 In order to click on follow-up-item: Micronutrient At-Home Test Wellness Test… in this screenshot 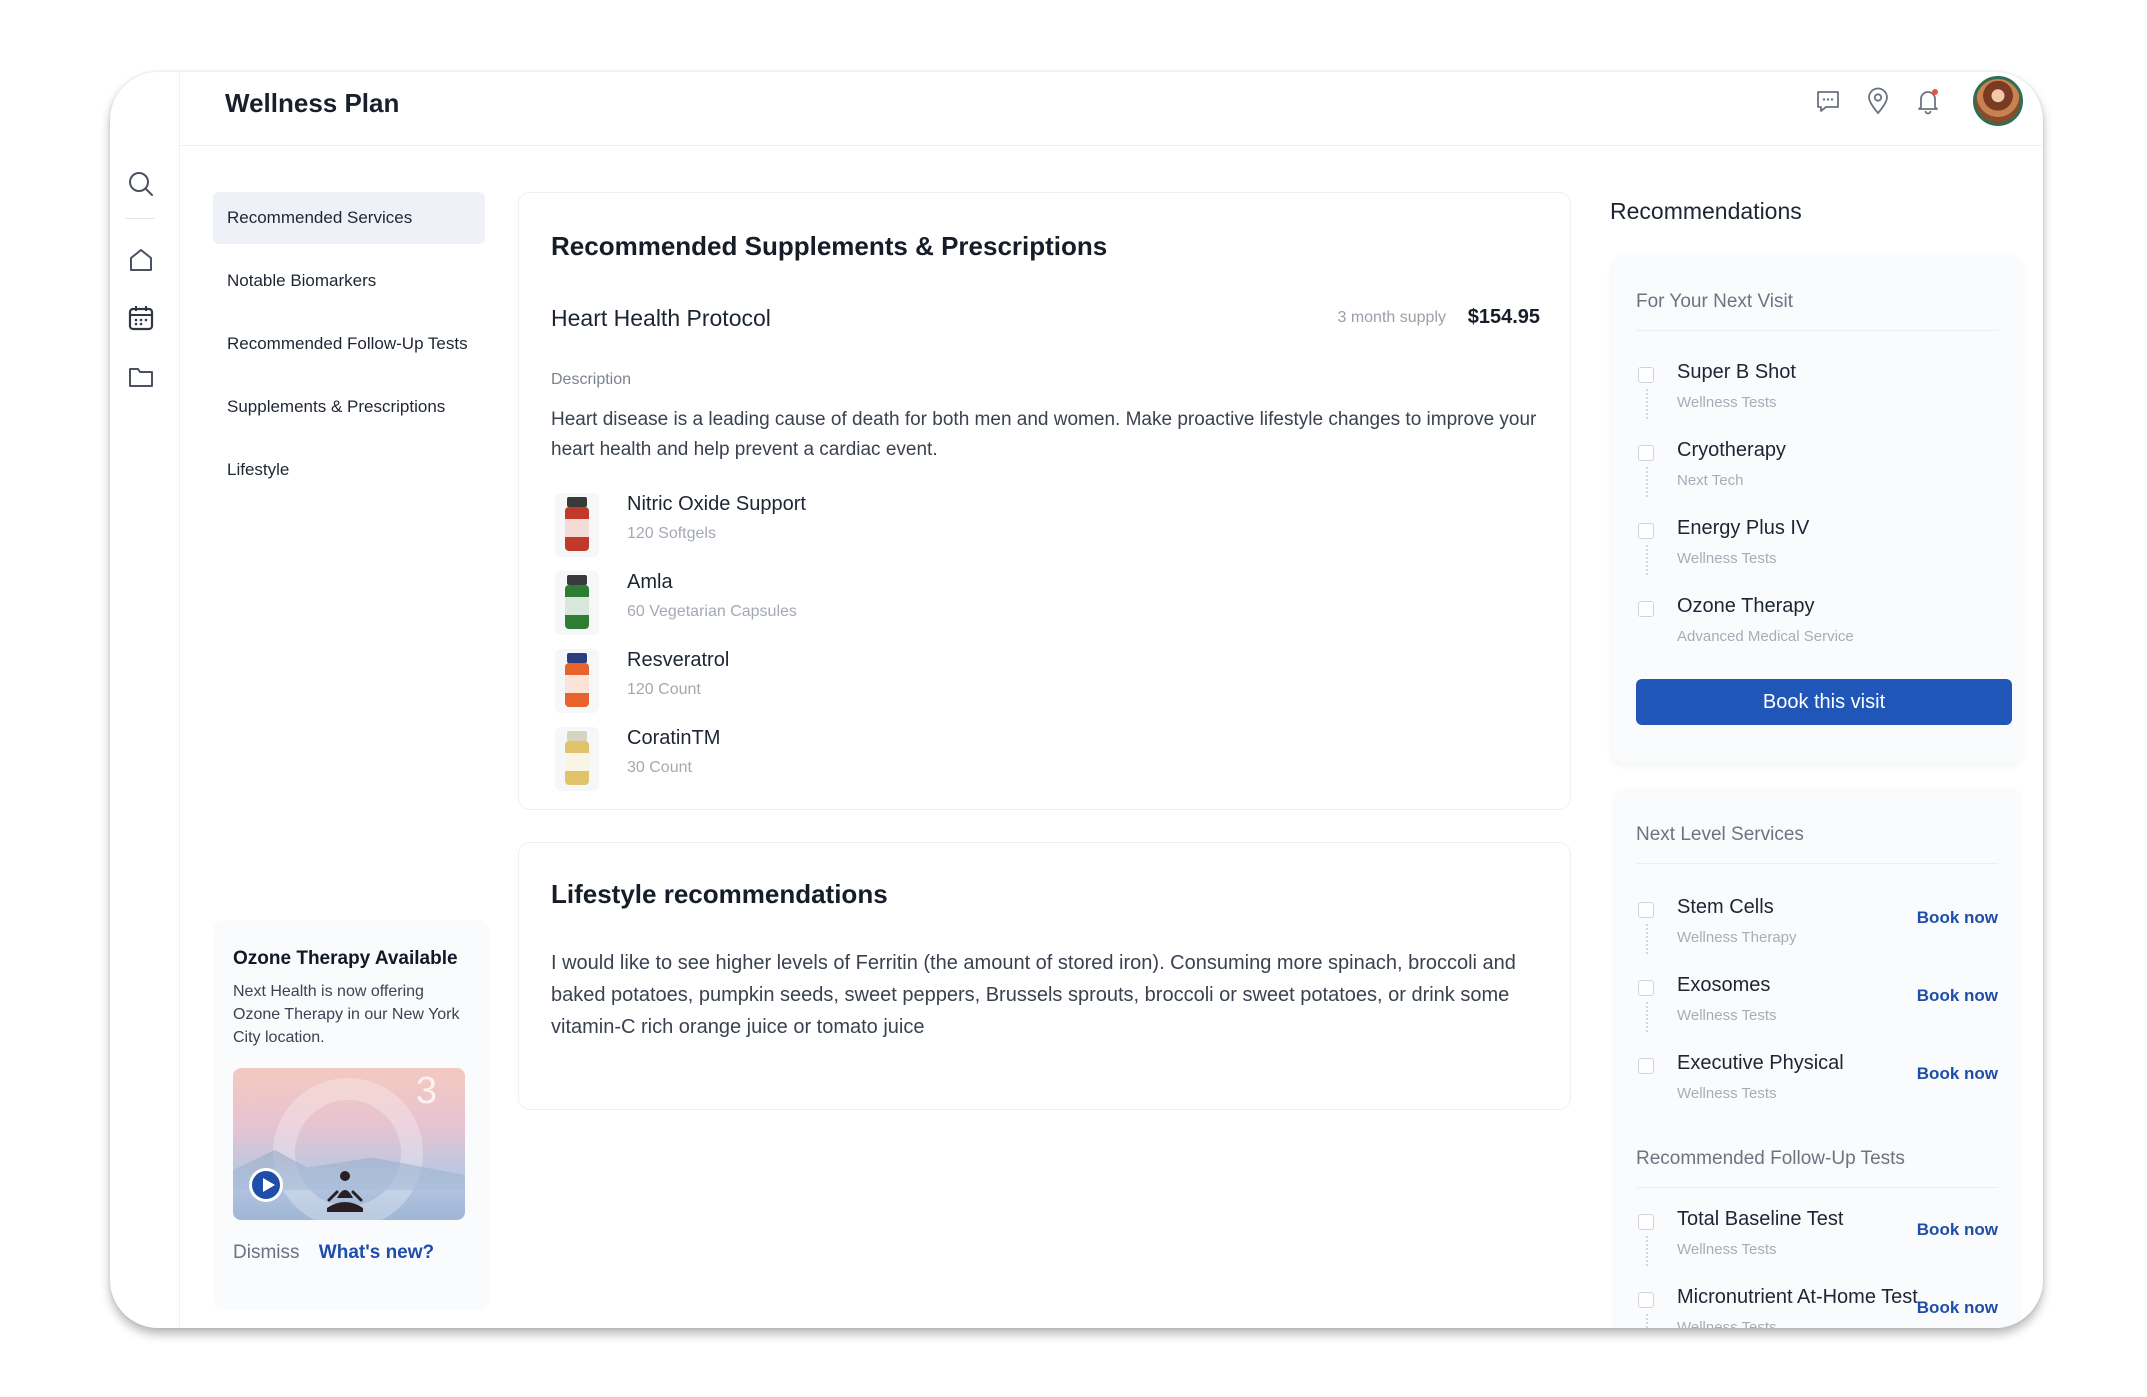, I will do `click(1817, 1307)`.